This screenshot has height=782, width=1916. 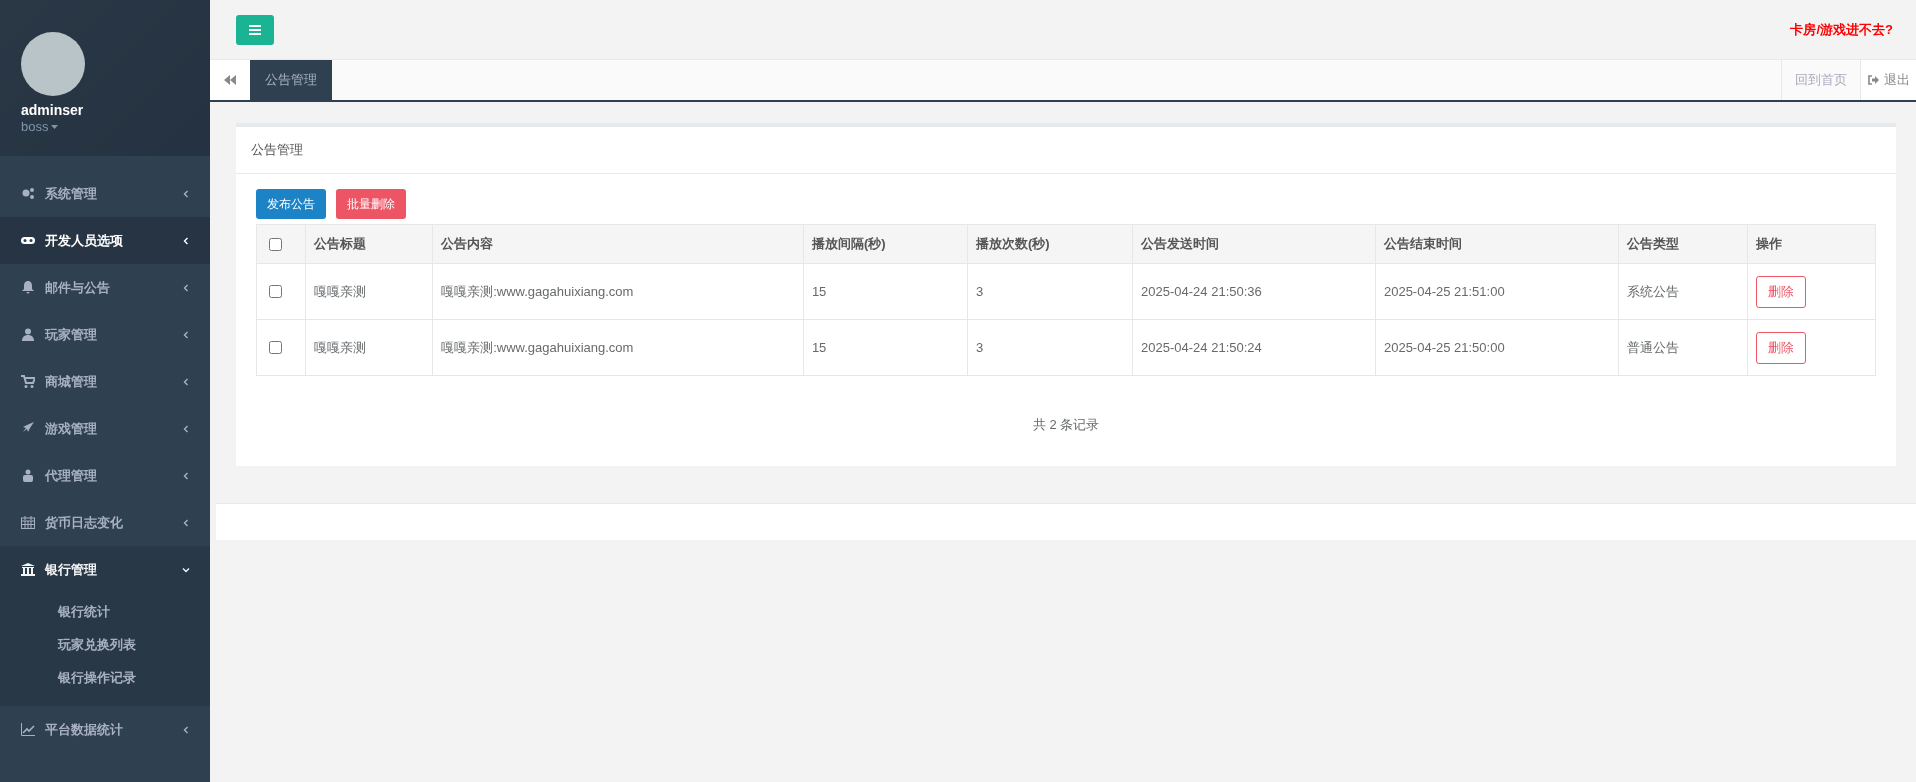 What do you see at coordinates (618, 244) in the screenshot?
I see `column-header: 公告内容` at bounding box center [618, 244].